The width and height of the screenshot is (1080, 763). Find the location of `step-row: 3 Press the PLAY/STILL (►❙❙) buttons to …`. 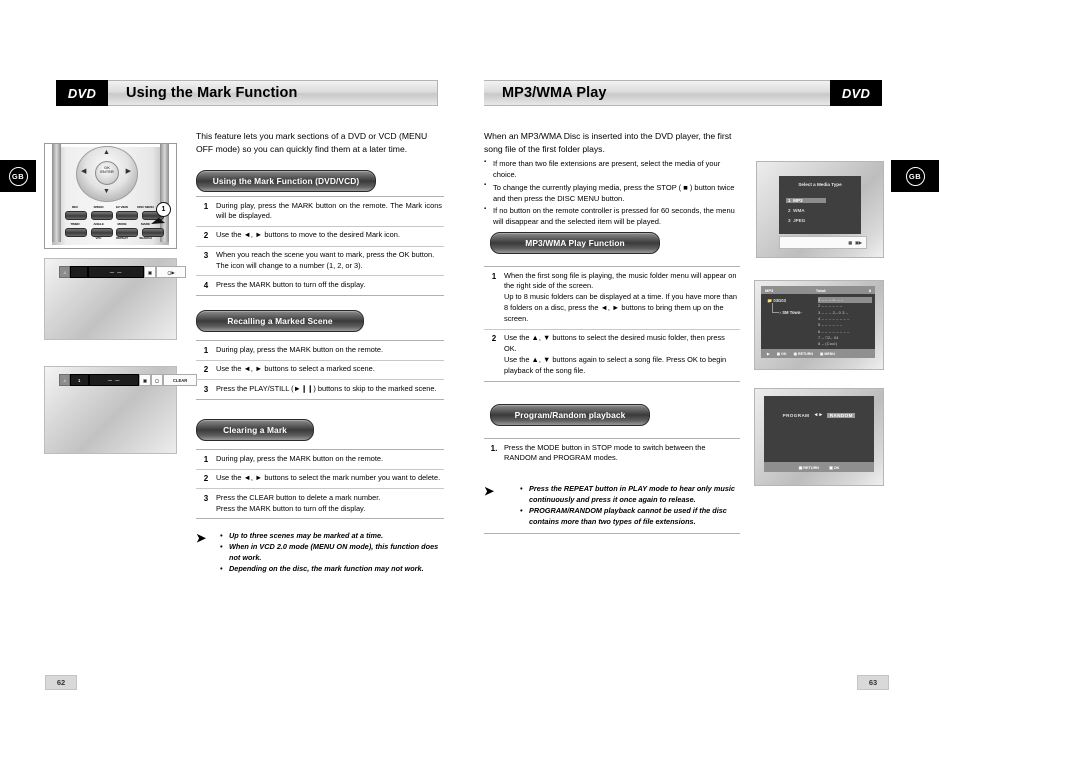

step-row: 3 Press the PLAY/STILL (►❙❙) buttons to … is located at coordinates (320, 389).